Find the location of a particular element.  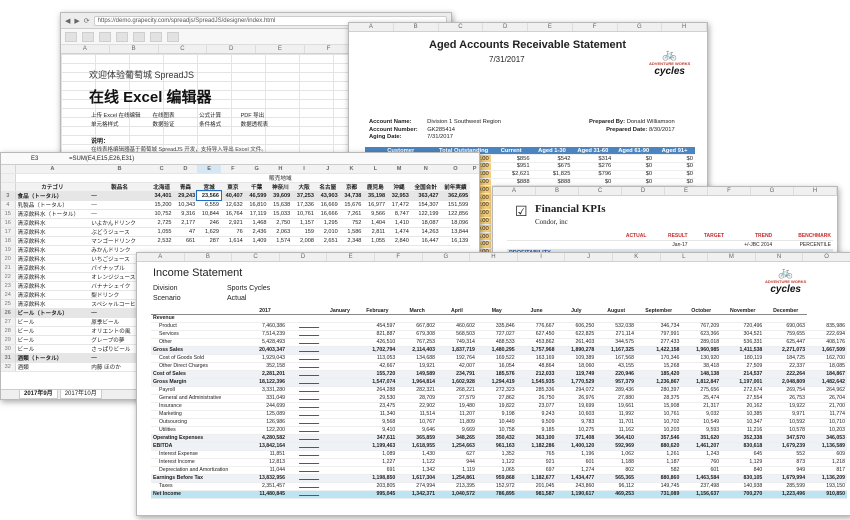

amount-cell: 264,962 is located at coordinates (827, 390).